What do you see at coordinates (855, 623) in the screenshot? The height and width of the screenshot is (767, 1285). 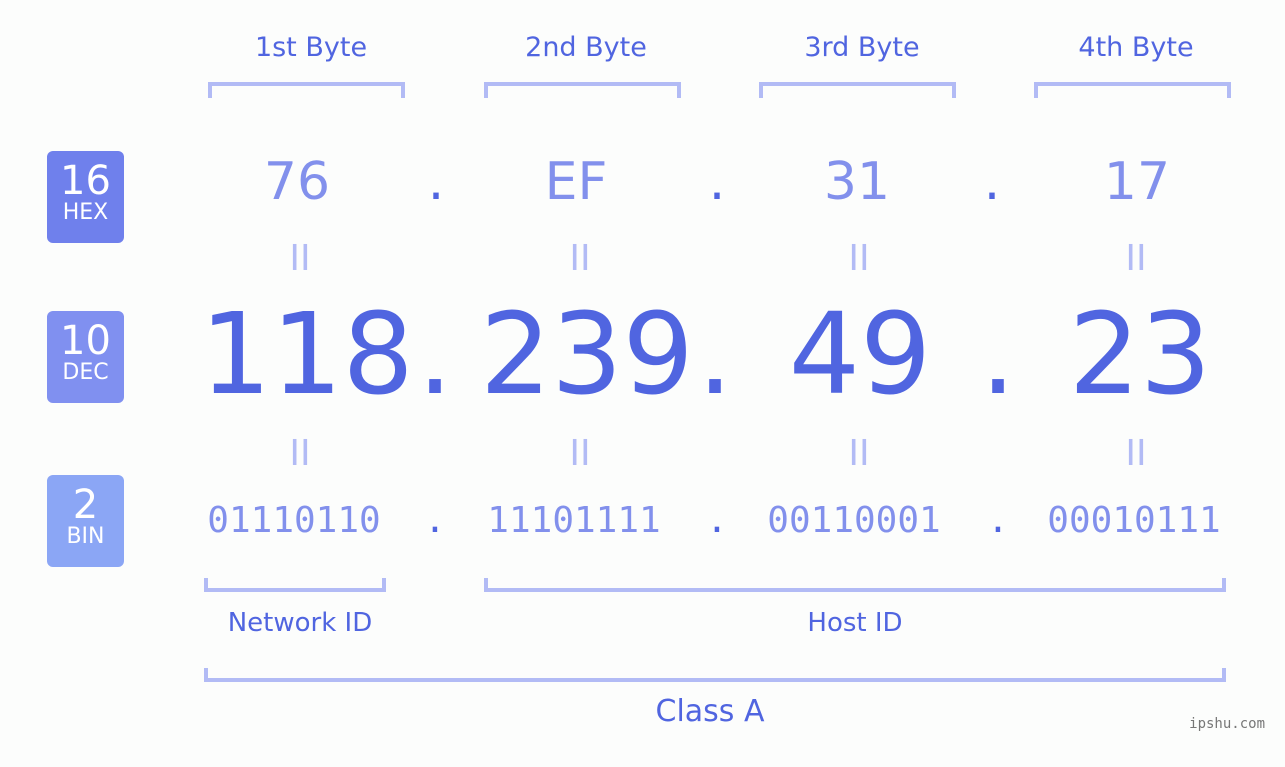 I see `host-id-label: Host ID` at bounding box center [855, 623].